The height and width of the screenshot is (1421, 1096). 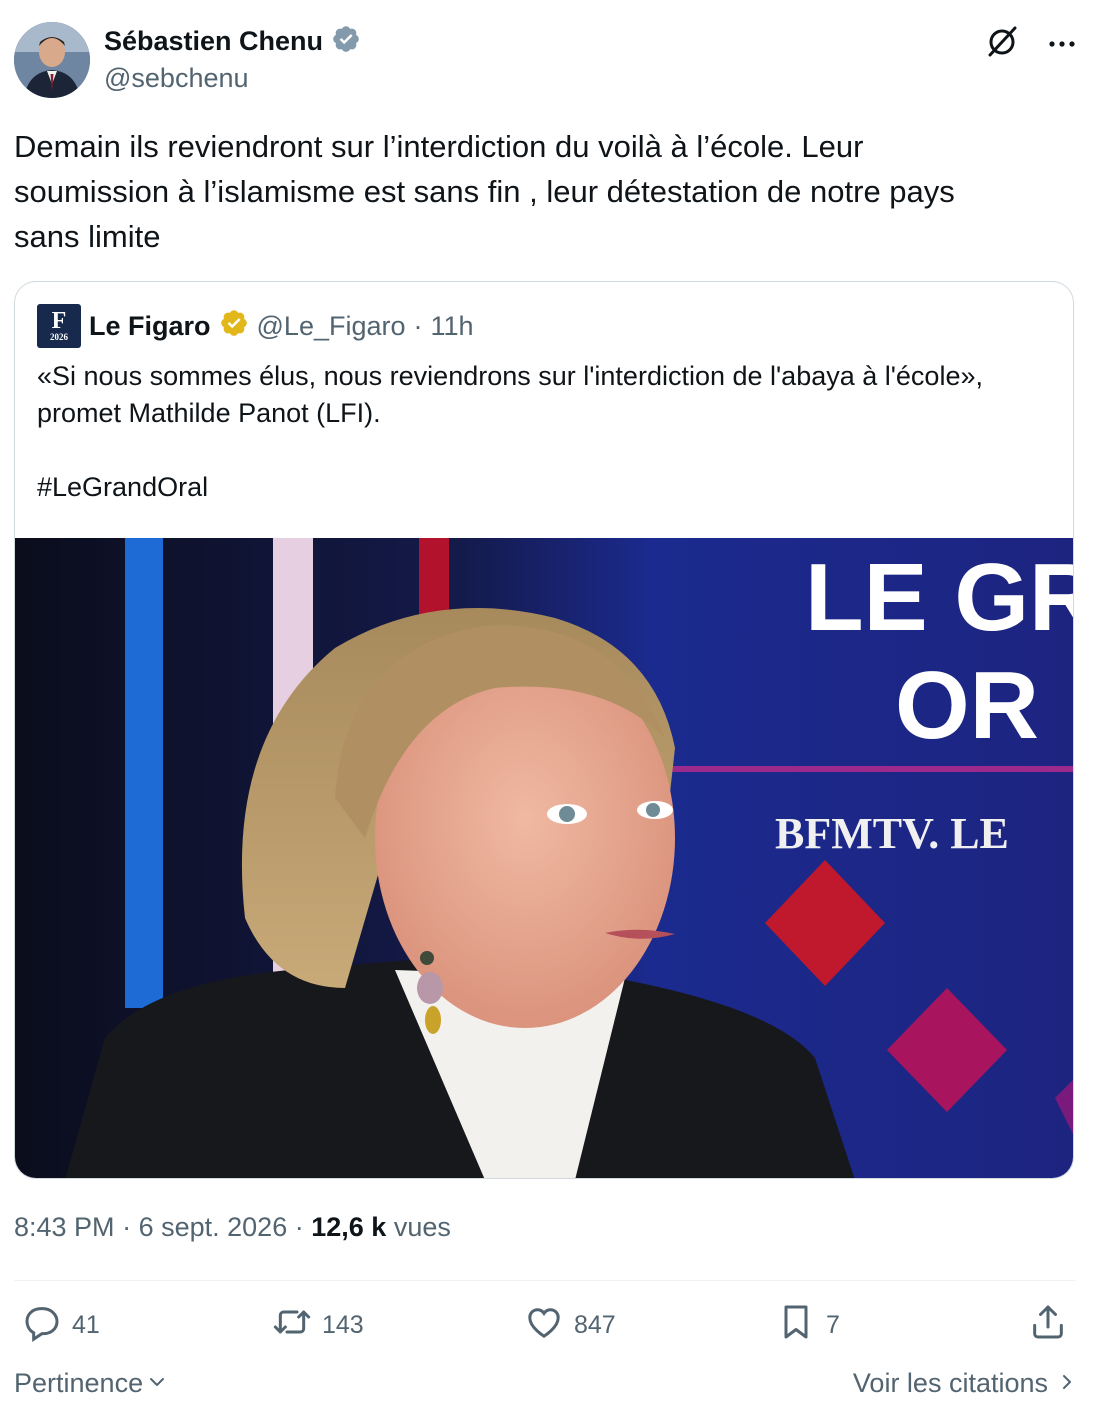 I want to click on verified-badge-icon, so click(x=346, y=41).